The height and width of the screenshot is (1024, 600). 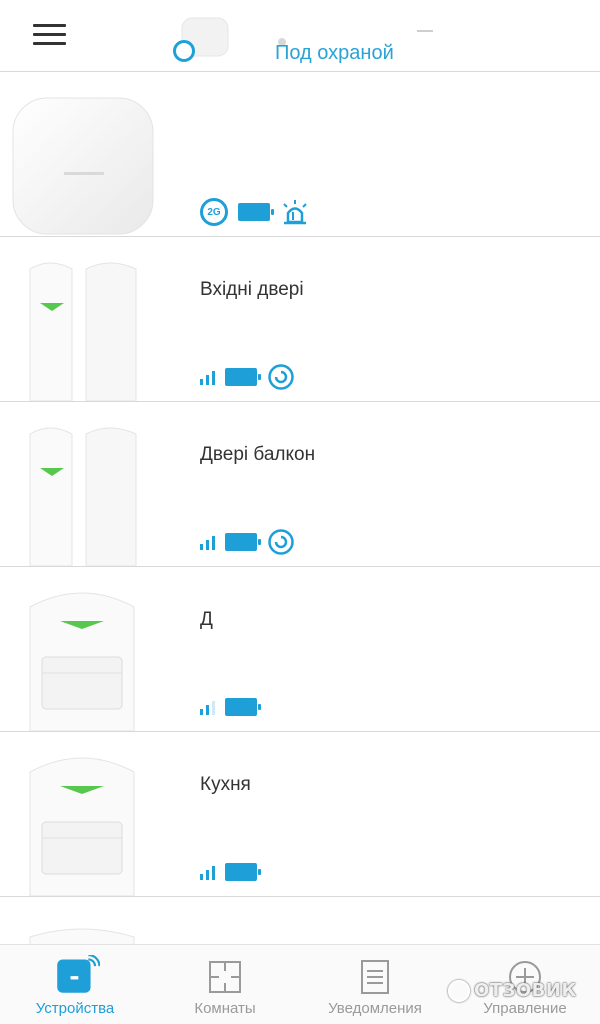 What do you see at coordinates (525, 990) in the screenshot?
I see `watermark-text: ОТЗОВИК` at bounding box center [525, 990].